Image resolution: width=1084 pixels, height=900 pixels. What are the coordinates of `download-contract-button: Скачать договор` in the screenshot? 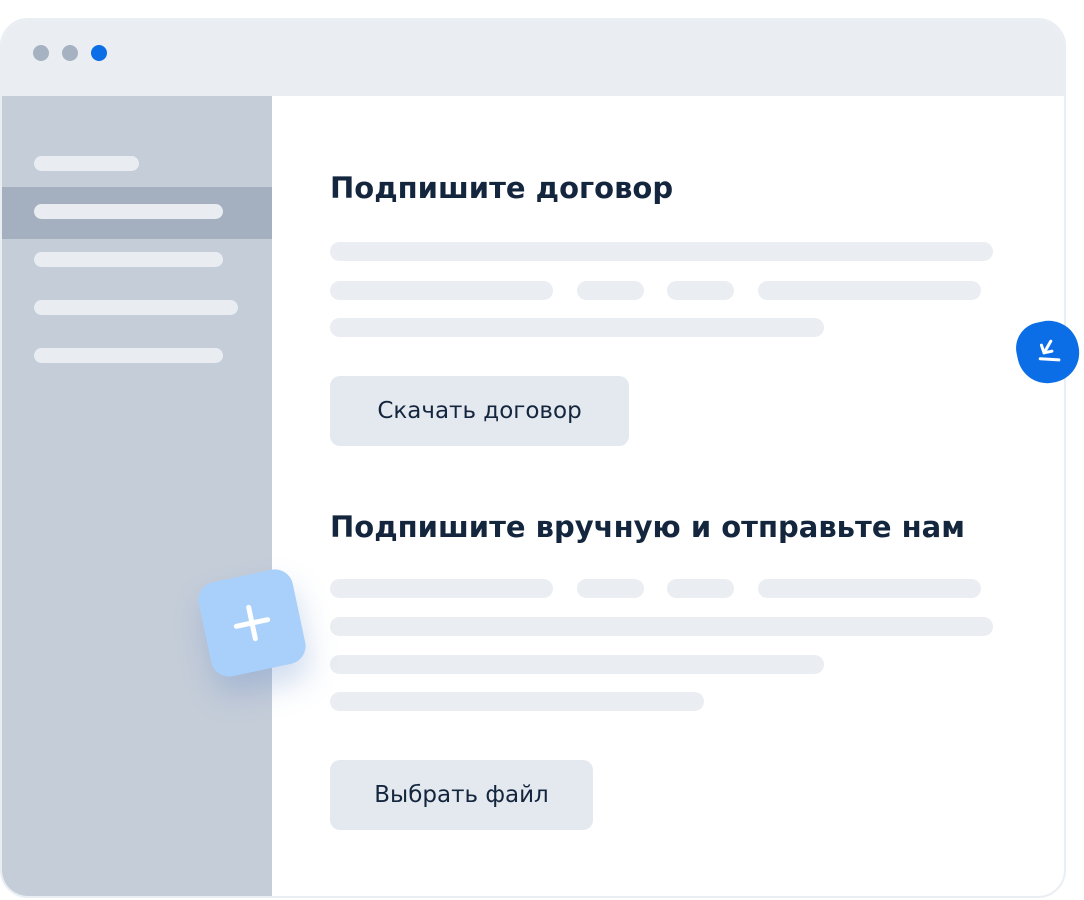 It's located at (479, 411).